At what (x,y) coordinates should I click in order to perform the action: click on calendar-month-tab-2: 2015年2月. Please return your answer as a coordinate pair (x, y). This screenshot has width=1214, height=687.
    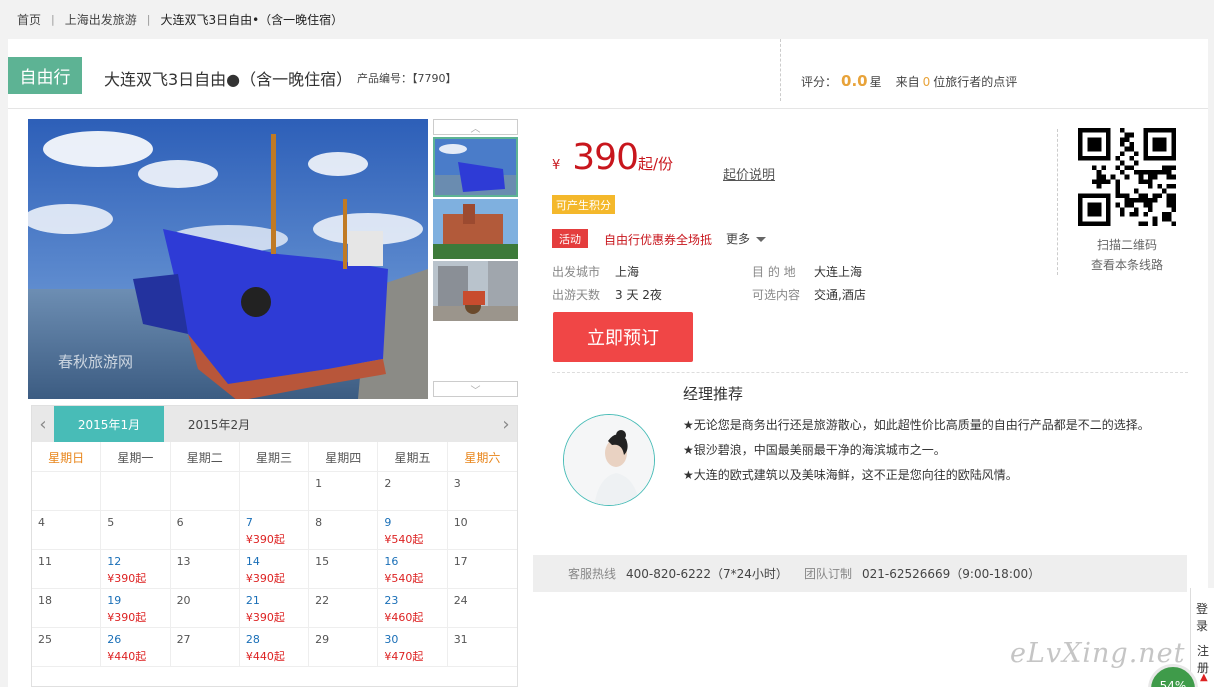
    Looking at the image, I should click on (219, 424).